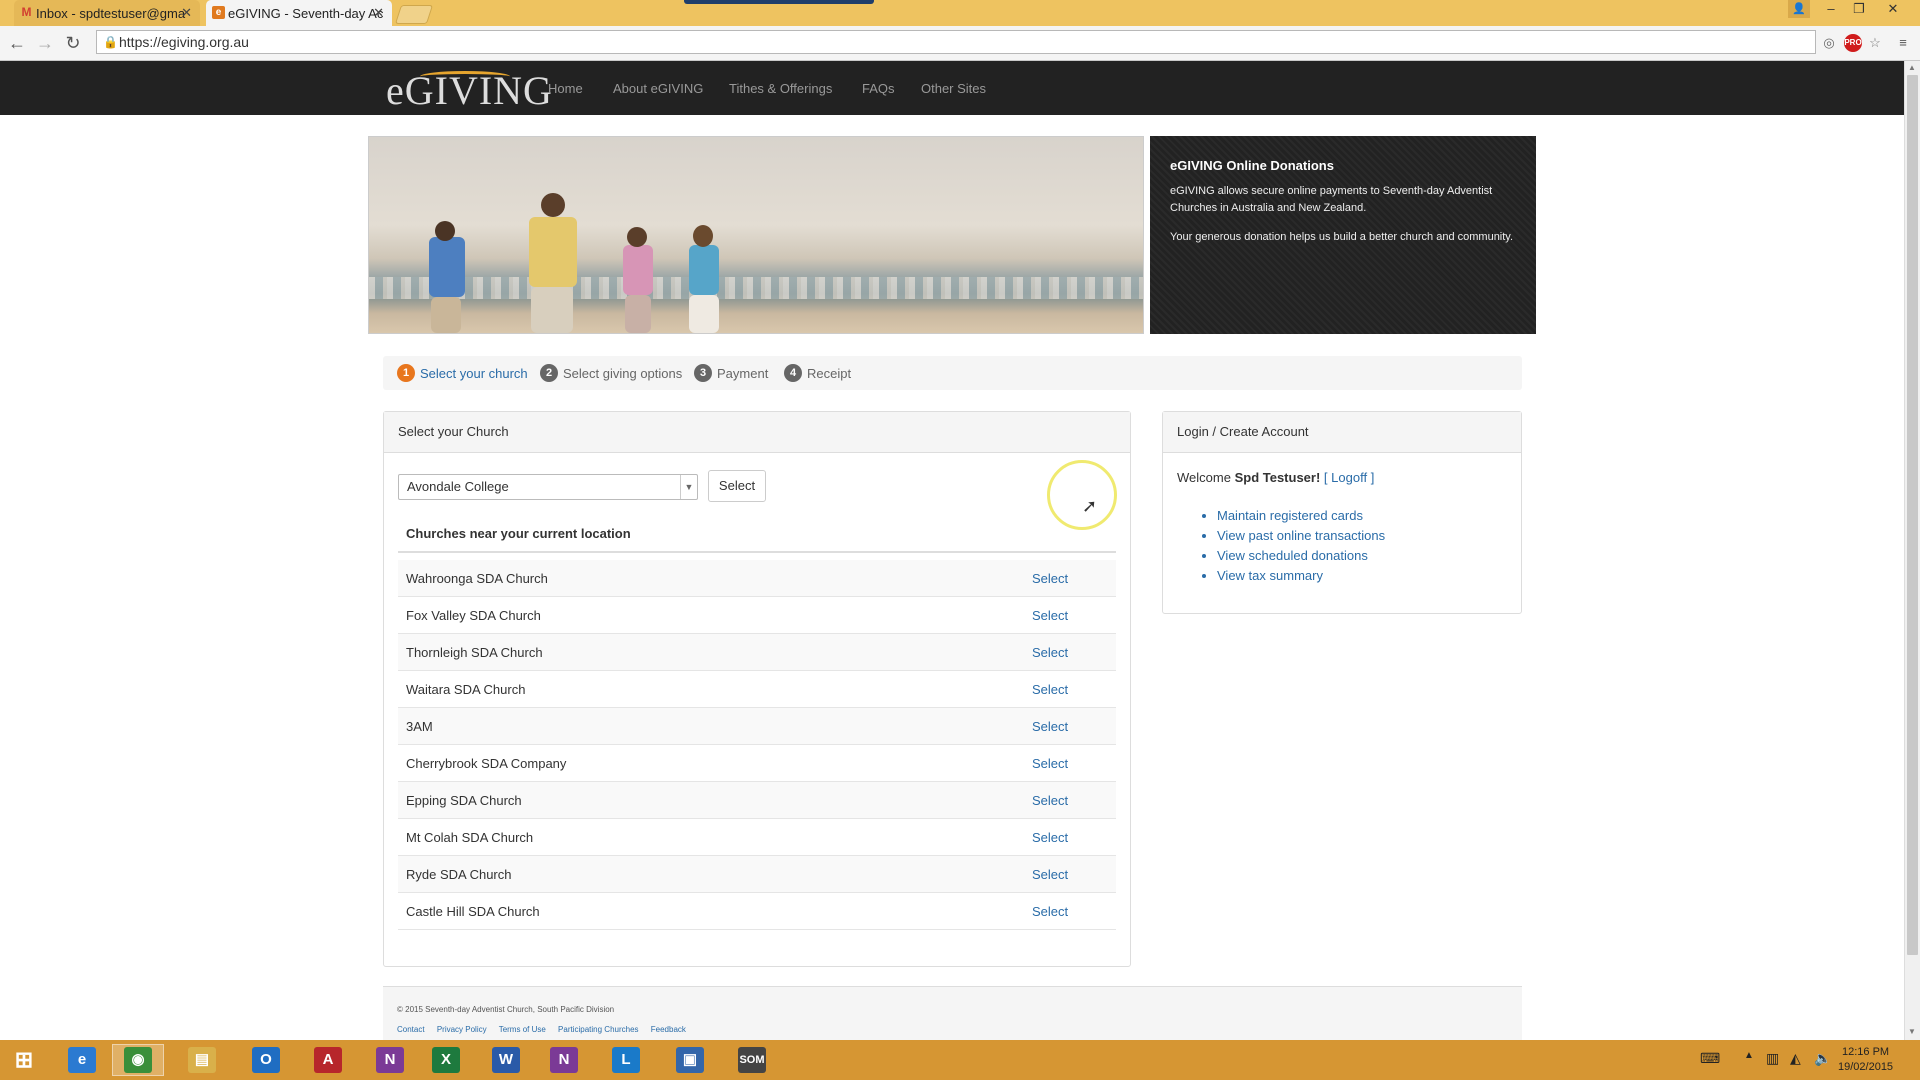 Image resolution: width=1920 pixels, height=1080 pixels. I want to click on tab-egiving: e eGIVING - Seventh-day Ac ✕, so click(299, 13).